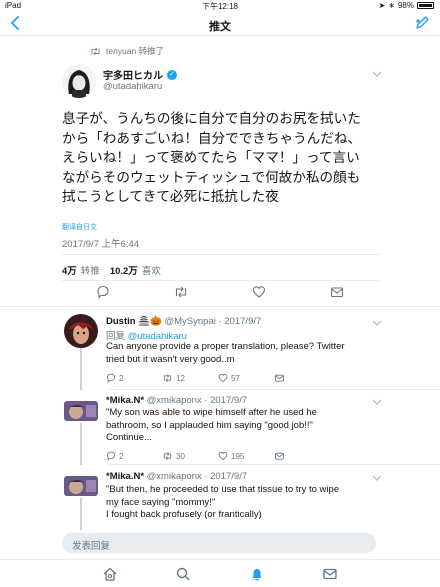 The height and width of the screenshot is (587, 440). I want to click on retweet-count: 12, so click(180, 378).